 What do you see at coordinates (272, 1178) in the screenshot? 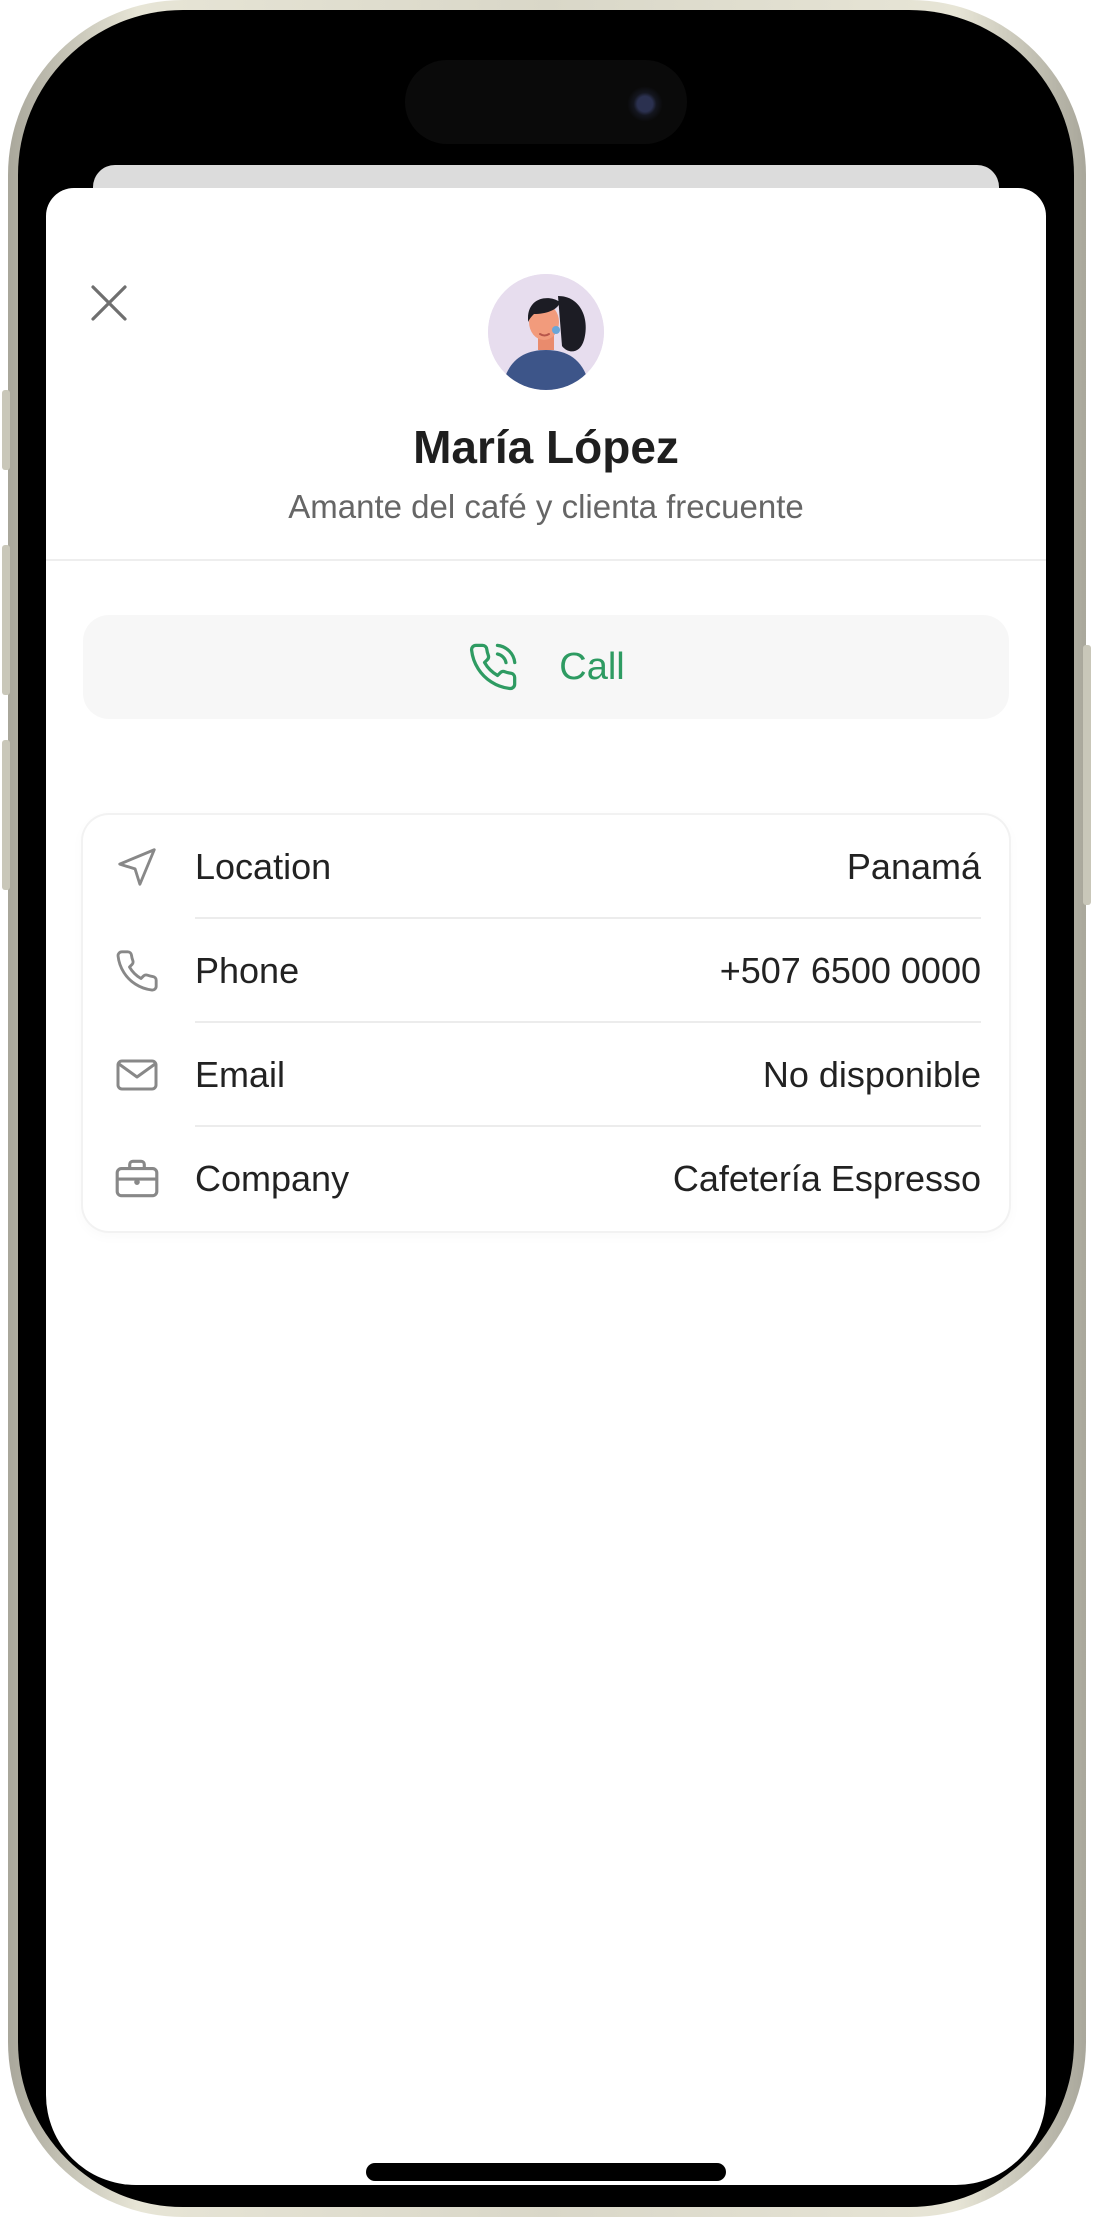
I see `detail-label: Company` at bounding box center [272, 1178].